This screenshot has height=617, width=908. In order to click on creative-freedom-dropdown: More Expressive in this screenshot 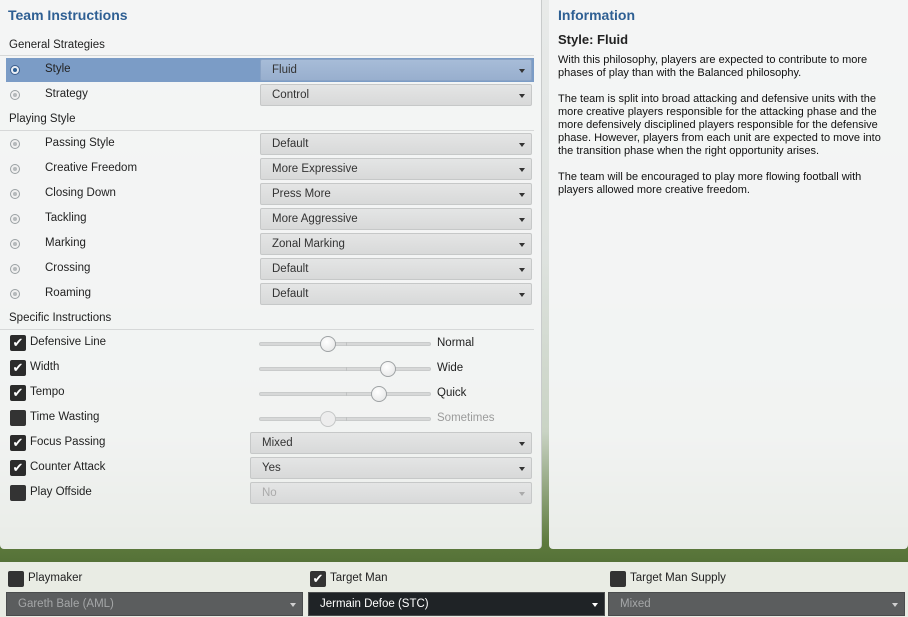, I will do `click(396, 169)`.